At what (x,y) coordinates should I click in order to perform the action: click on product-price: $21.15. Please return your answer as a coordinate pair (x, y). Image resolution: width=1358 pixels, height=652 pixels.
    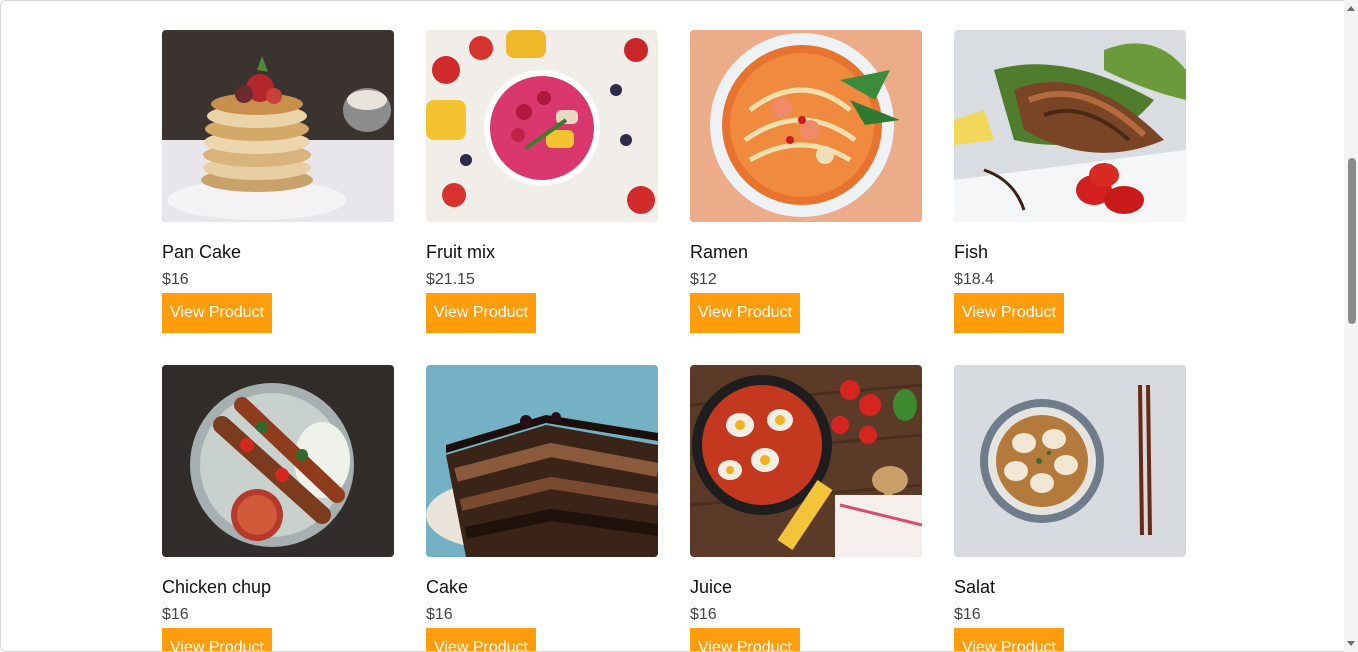
    Looking at the image, I should click on (450, 279).